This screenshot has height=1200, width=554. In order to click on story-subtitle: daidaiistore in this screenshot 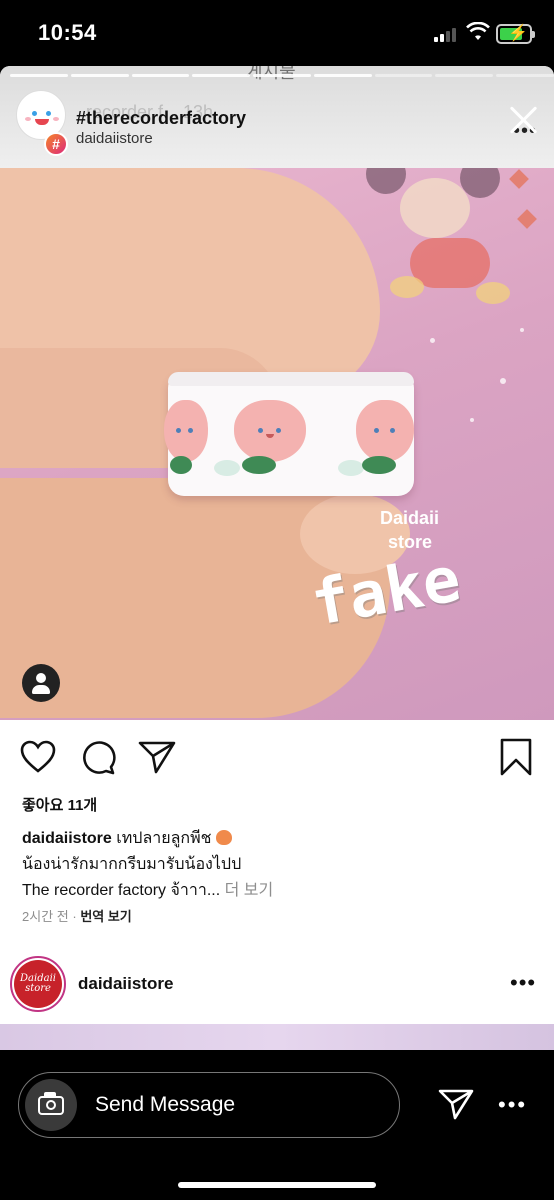, I will do `click(114, 138)`.